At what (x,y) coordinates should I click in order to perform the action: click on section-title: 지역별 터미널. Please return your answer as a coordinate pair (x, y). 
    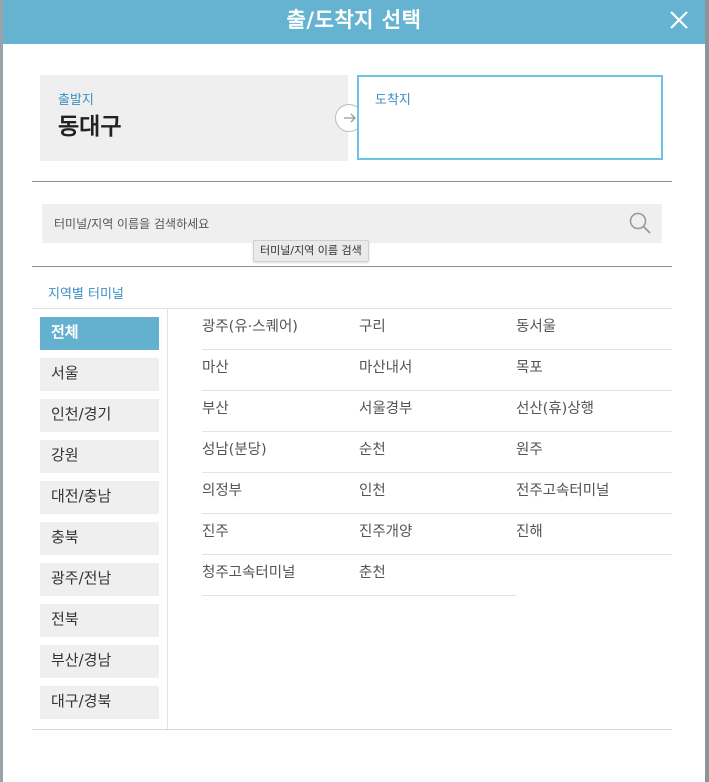
    Looking at the image, I should click on (86, 294).